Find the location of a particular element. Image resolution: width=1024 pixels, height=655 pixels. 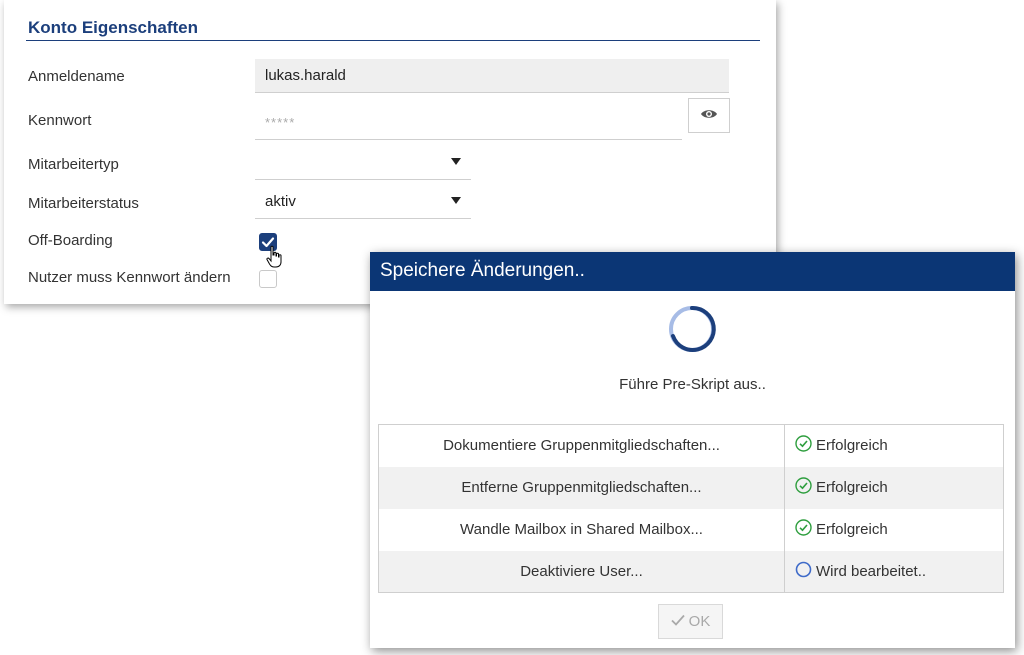

hand-pointer-icon is located at coordinates (274, 259).